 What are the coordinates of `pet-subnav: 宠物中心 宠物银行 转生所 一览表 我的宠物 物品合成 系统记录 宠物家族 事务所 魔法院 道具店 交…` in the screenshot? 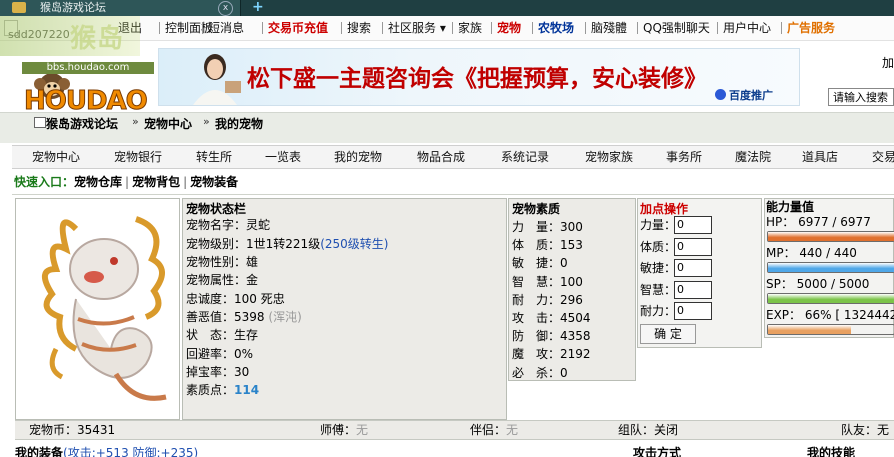 It's located at (453, 157).